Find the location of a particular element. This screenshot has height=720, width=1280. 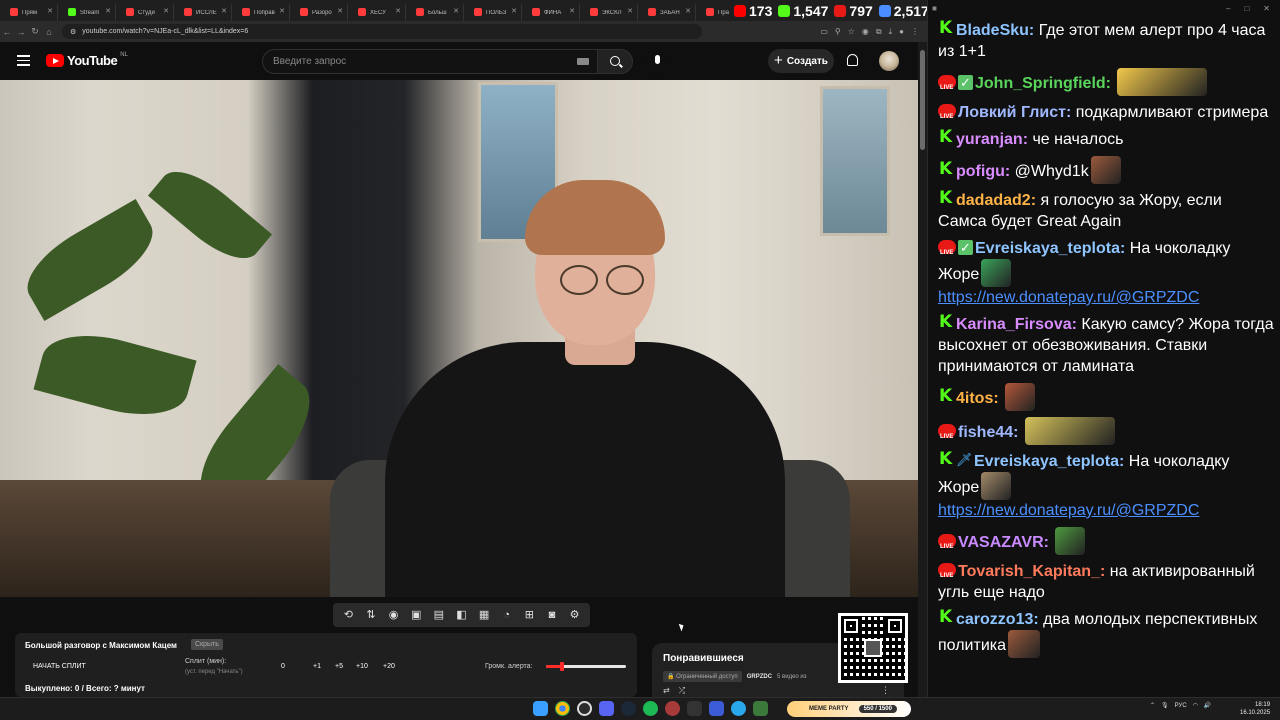

meme-party-widget: MEME PARTY 550 / 1500 is located at coordinates (849, 709).